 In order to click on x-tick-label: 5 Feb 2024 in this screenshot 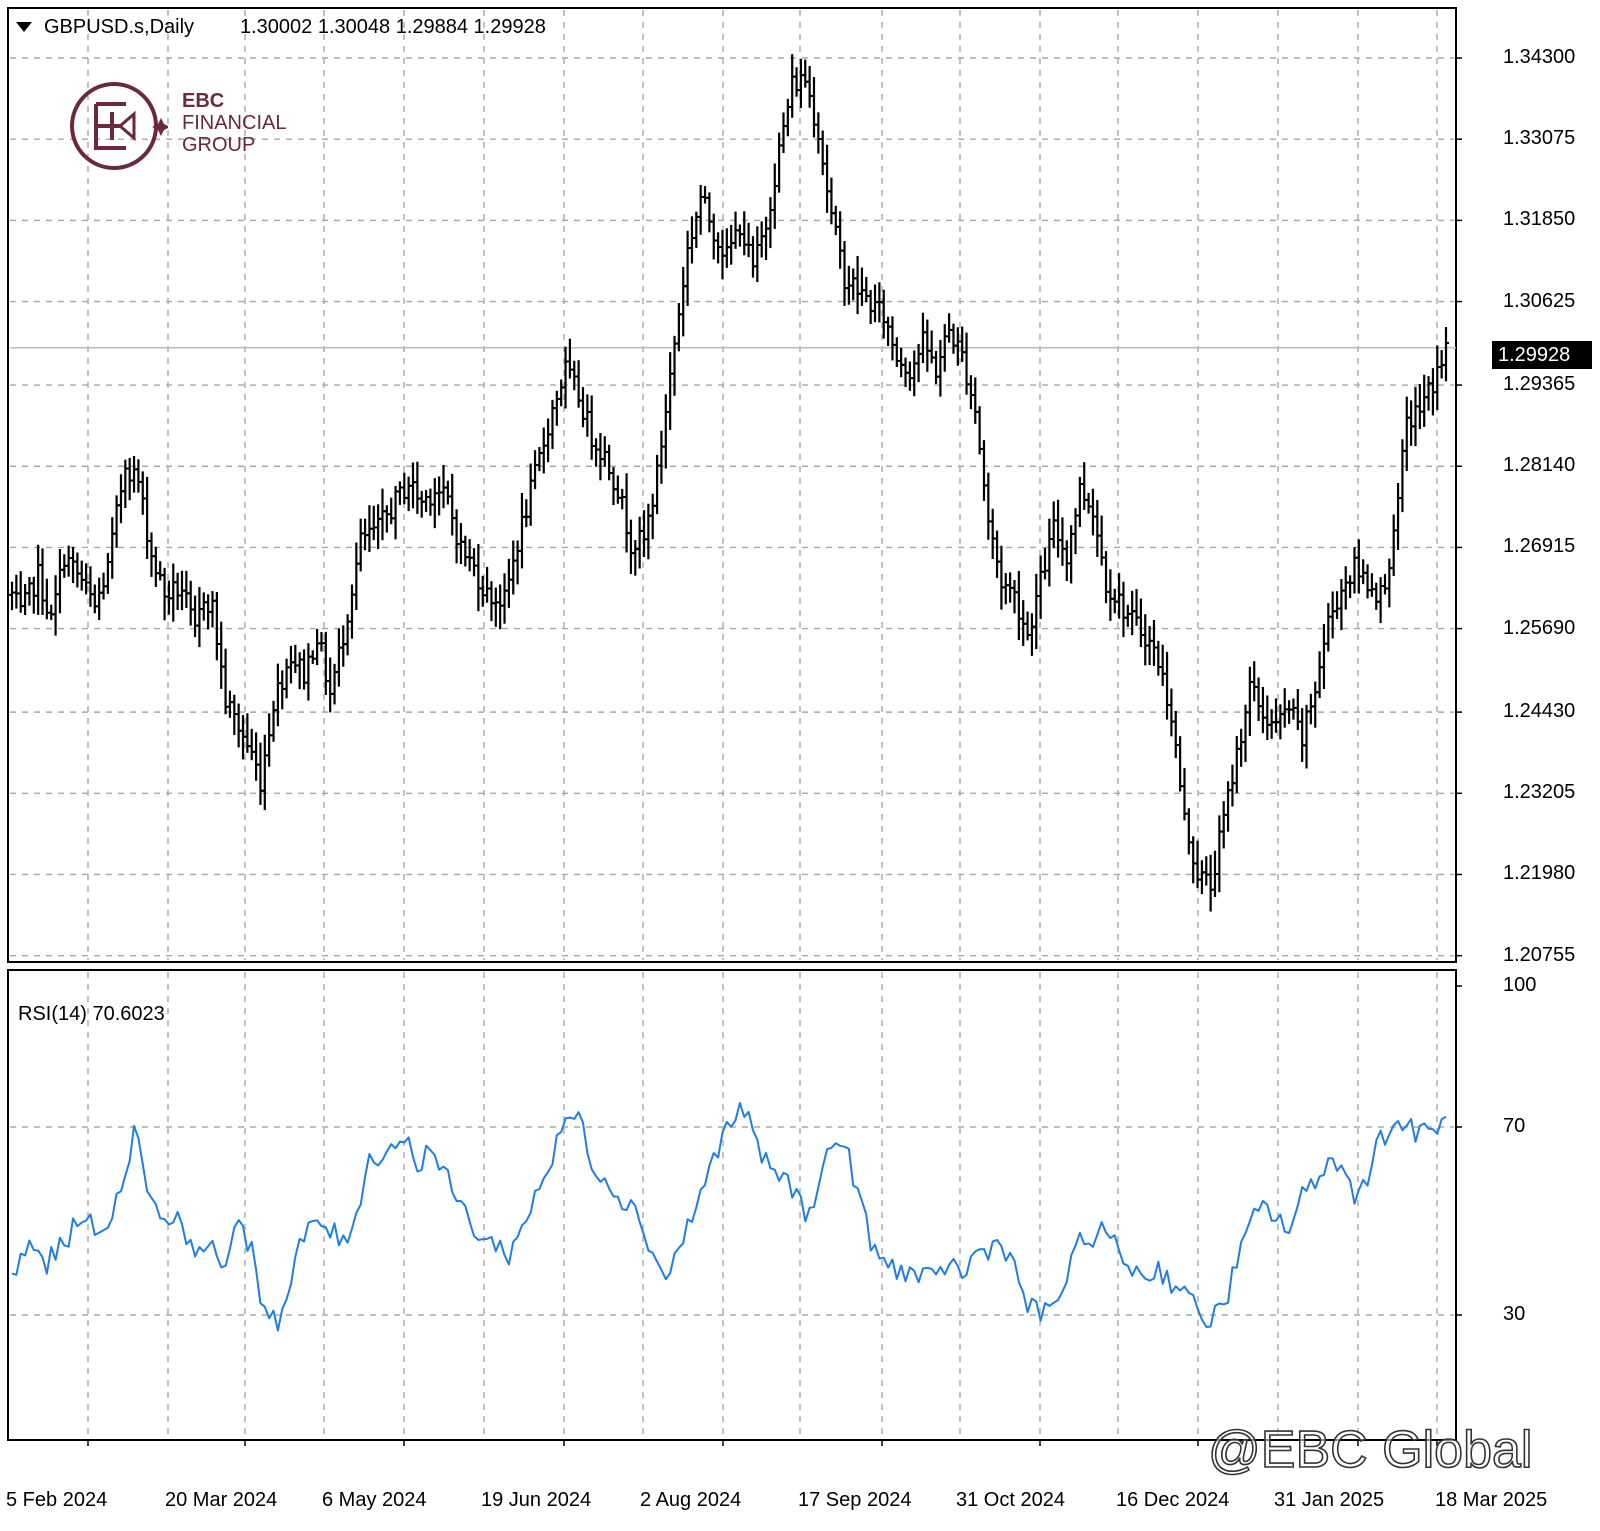, I will do `click(57, 1500)`.